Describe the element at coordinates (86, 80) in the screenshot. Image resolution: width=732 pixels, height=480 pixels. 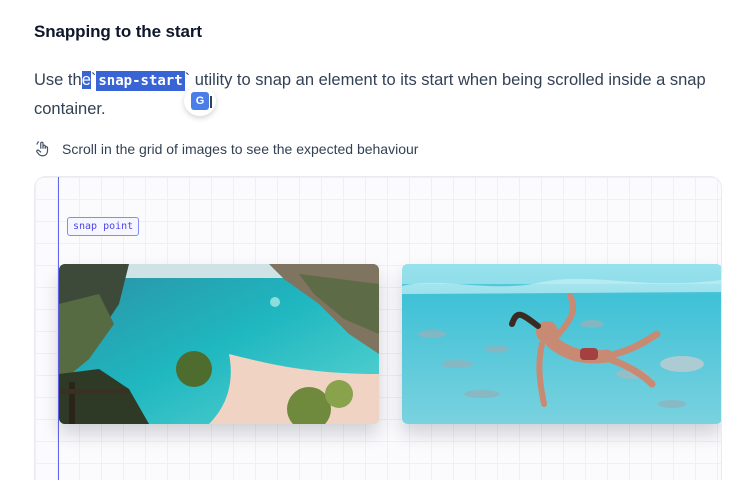
I see `selected-text: e` at that location.